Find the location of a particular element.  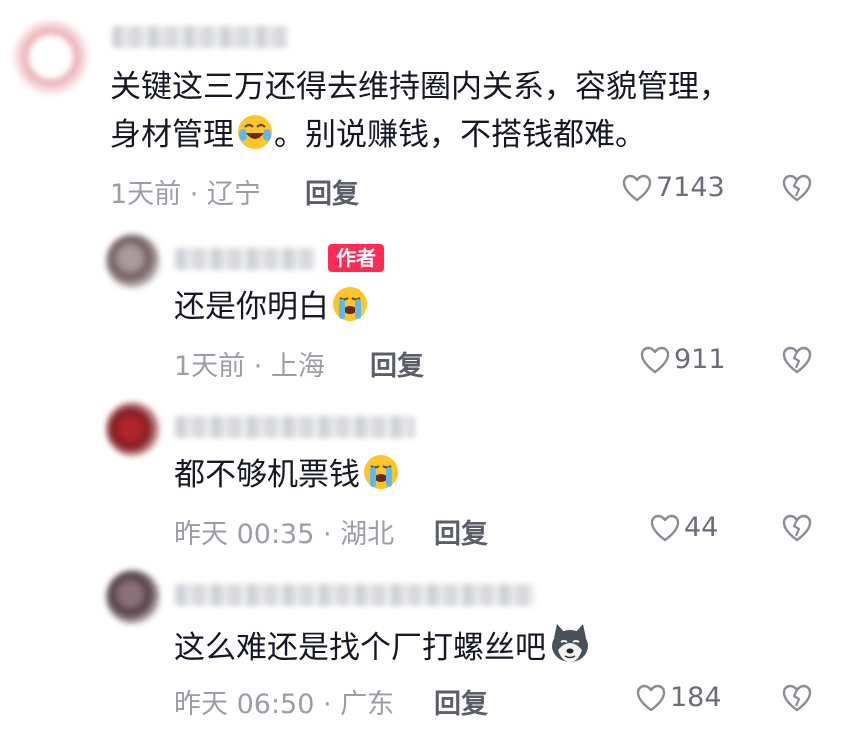

author-badge: 作者 is located at coordinates (356, 258).